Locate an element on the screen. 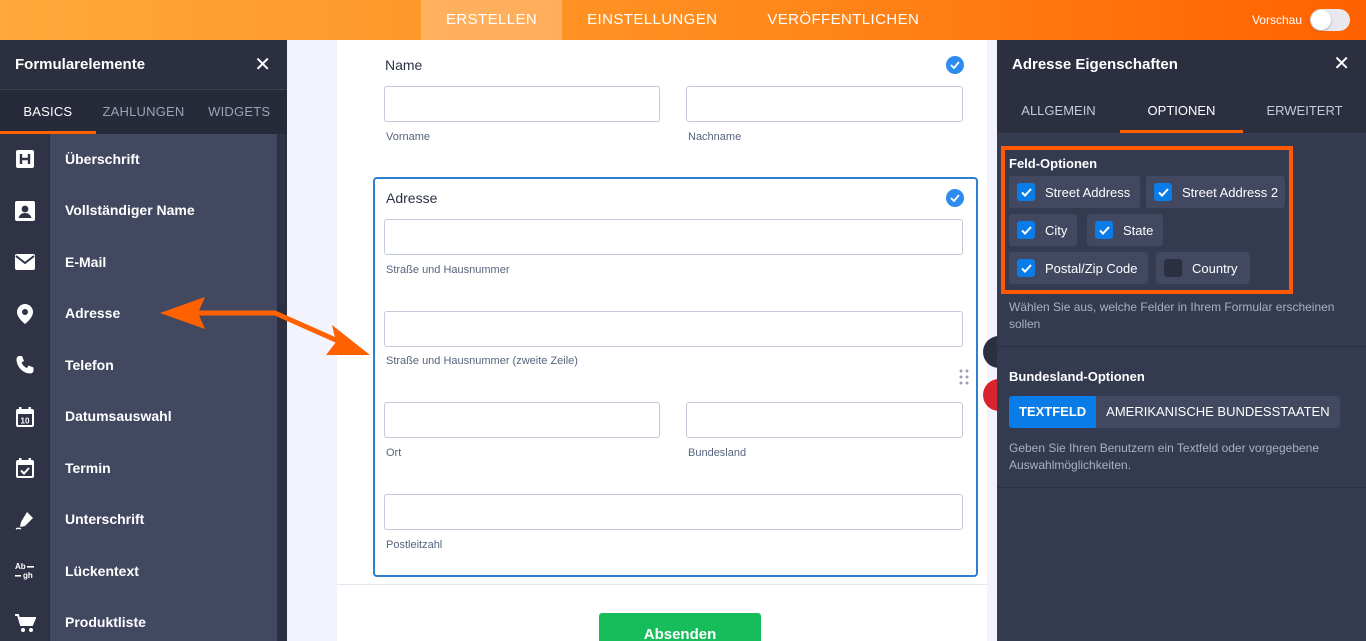  tab-optionen: OPTIONEN is located at coordinates (1181, 110).